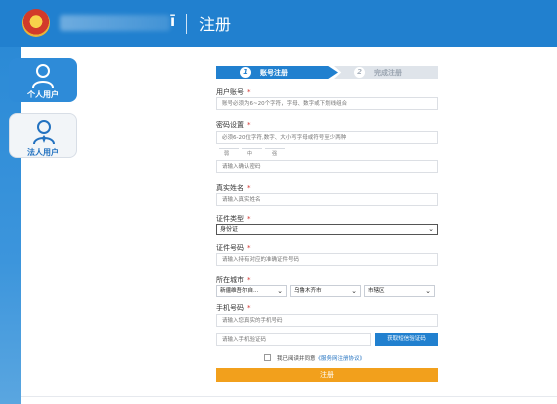 Image resolution: width=557 pixels, height=404 pixels. What do you see at coordinates (327, 259) in the screenshot?
I see `id-number-input` at bounding box center [327, 259].